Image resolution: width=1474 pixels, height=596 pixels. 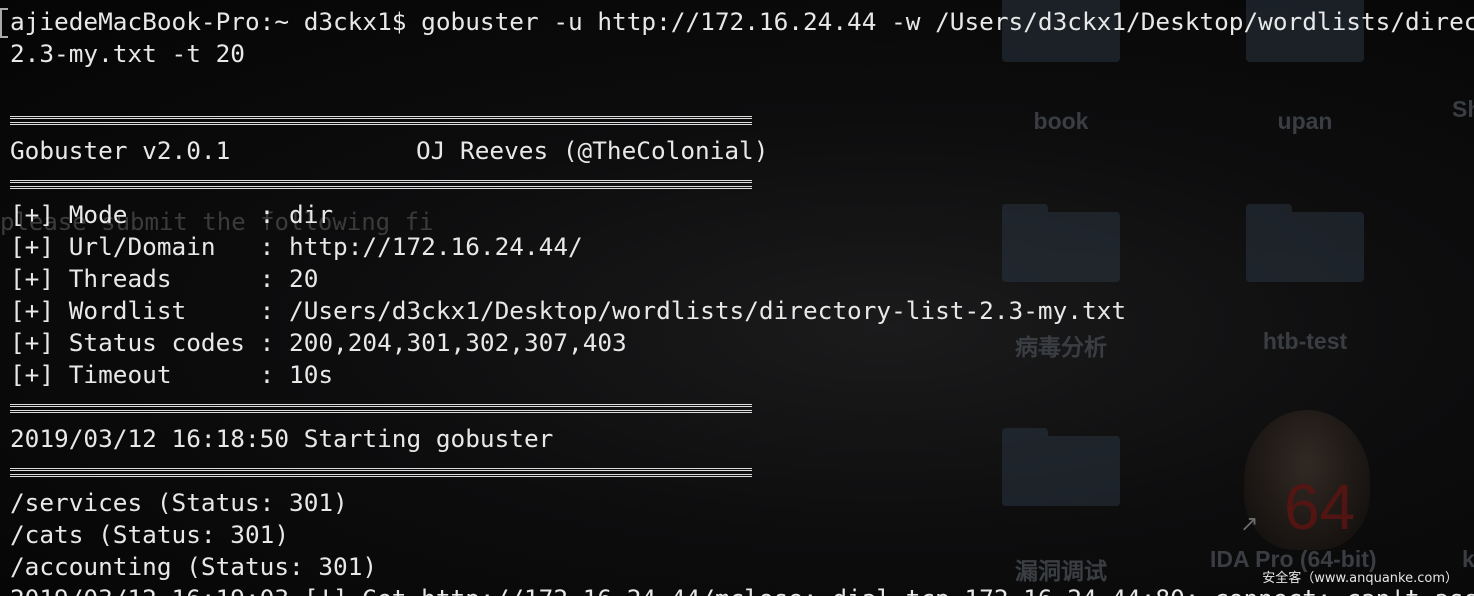 I want to click on config-line: [+] Timeout : 10s, so click(x=172, y=374).